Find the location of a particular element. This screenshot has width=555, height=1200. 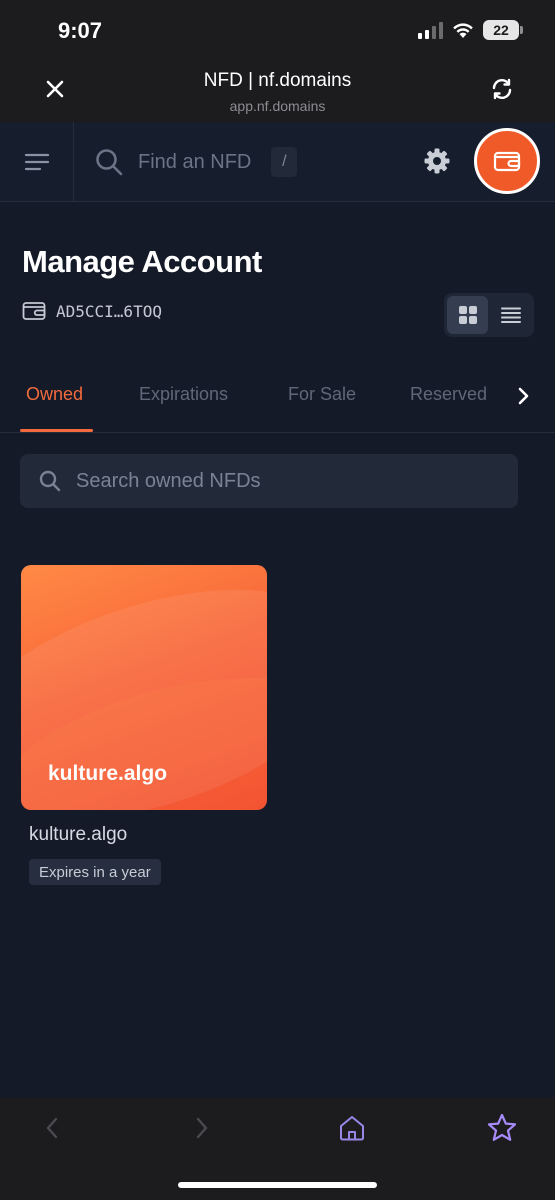

browser-page-title: NFD | nf.domains is located at coordinates (277, 80).